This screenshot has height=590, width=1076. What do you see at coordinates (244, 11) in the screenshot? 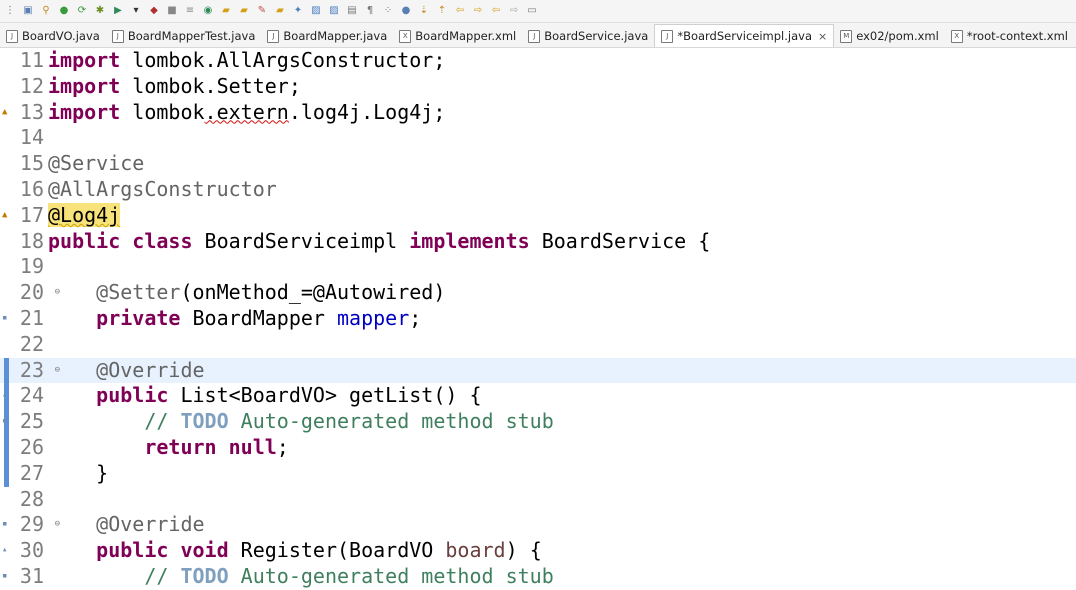
I see `open-folder-icon-2: ▰` at bounding box center [244, 11].